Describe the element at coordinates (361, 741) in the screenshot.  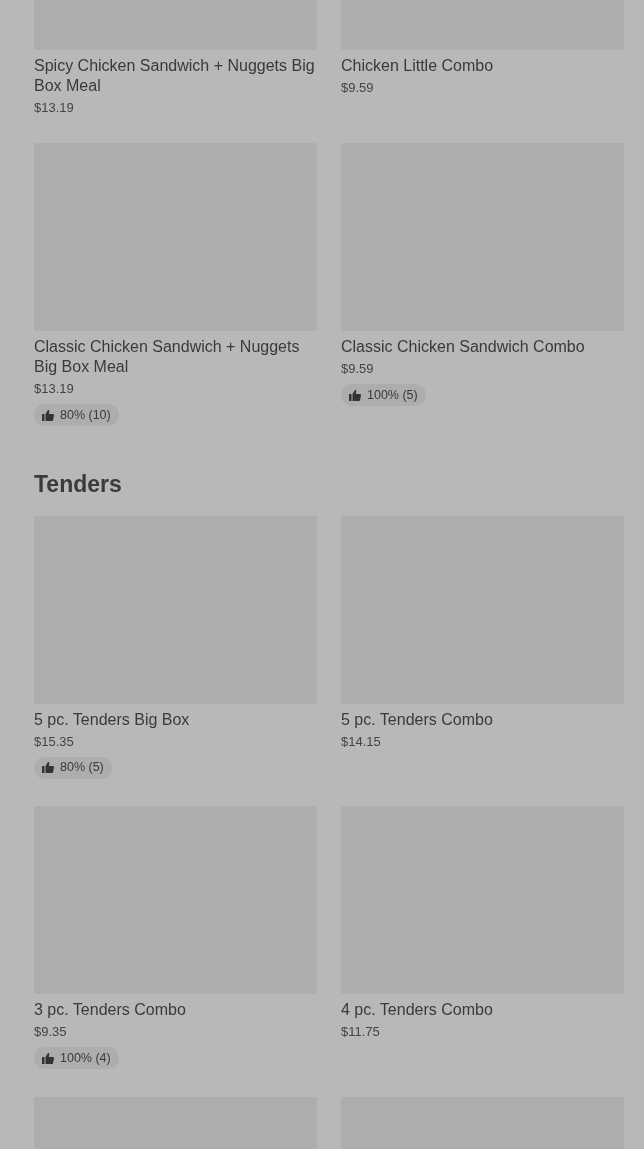
I see `item-price: $14.15` at that location.